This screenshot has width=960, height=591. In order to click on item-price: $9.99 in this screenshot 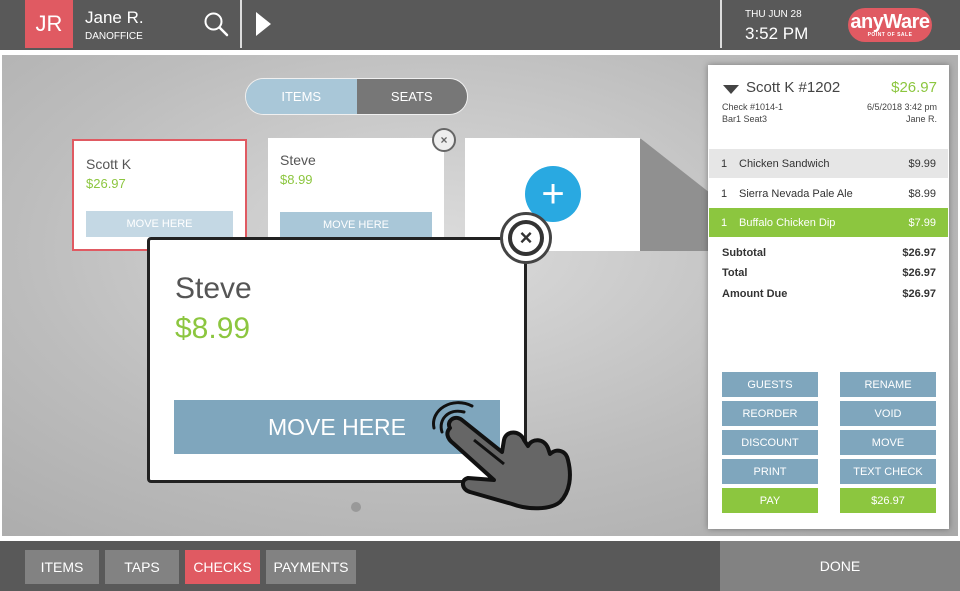, I will do `click(922, 163)`.